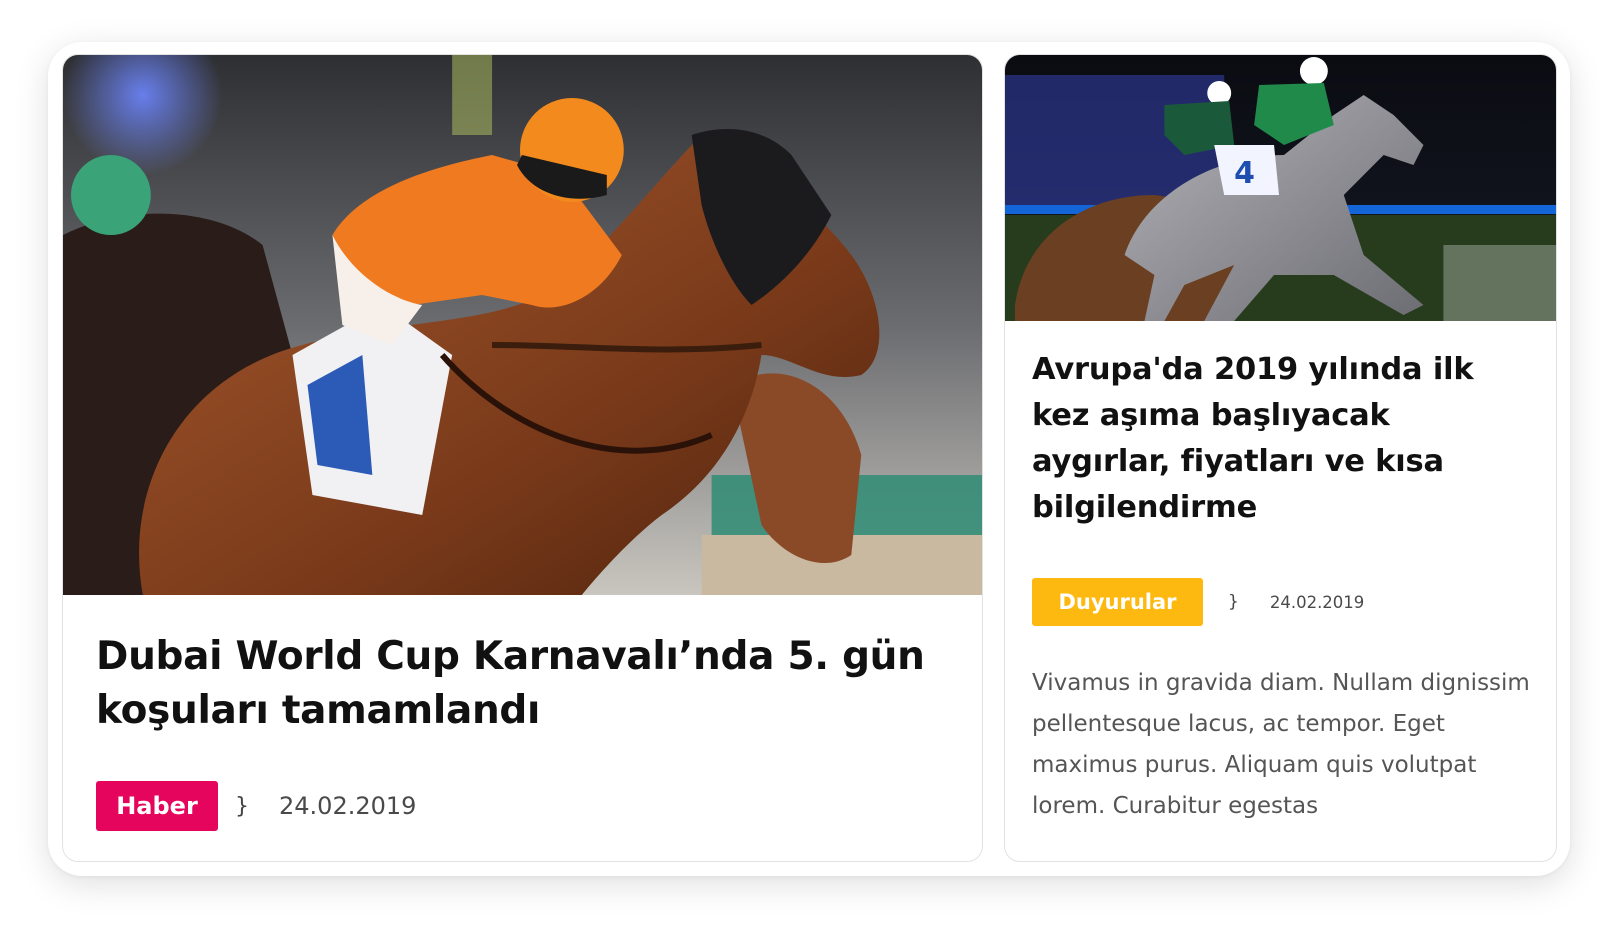 This screenshot has width=1616, height=932. What do you see at coordinates (348, 806) in the screenshot?
I see `featured-news-date: 24.02.2019` at bounding box center [348, 806].